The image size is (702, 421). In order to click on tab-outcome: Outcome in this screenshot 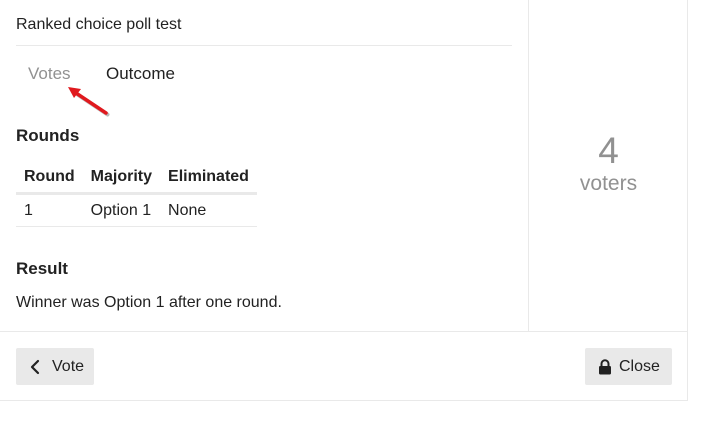, I will do `click(140, 74)`.